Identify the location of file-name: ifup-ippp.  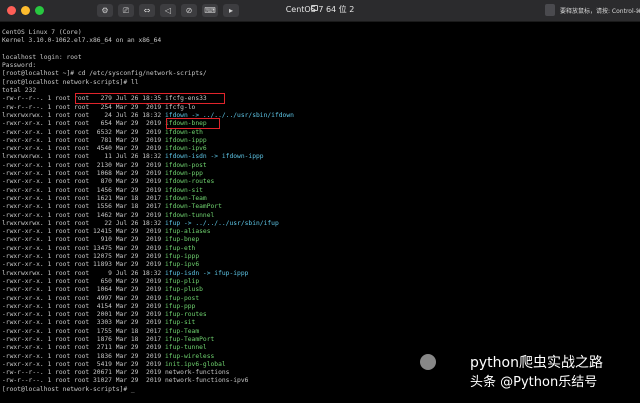
(182, 257).